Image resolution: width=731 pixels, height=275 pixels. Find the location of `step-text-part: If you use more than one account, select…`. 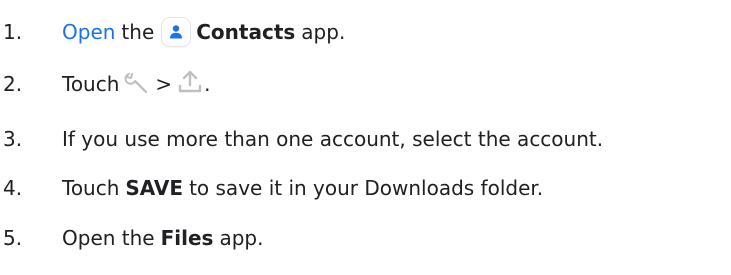

step-text-part: If you use more than one account, select… is located at coordinates (333, 139).